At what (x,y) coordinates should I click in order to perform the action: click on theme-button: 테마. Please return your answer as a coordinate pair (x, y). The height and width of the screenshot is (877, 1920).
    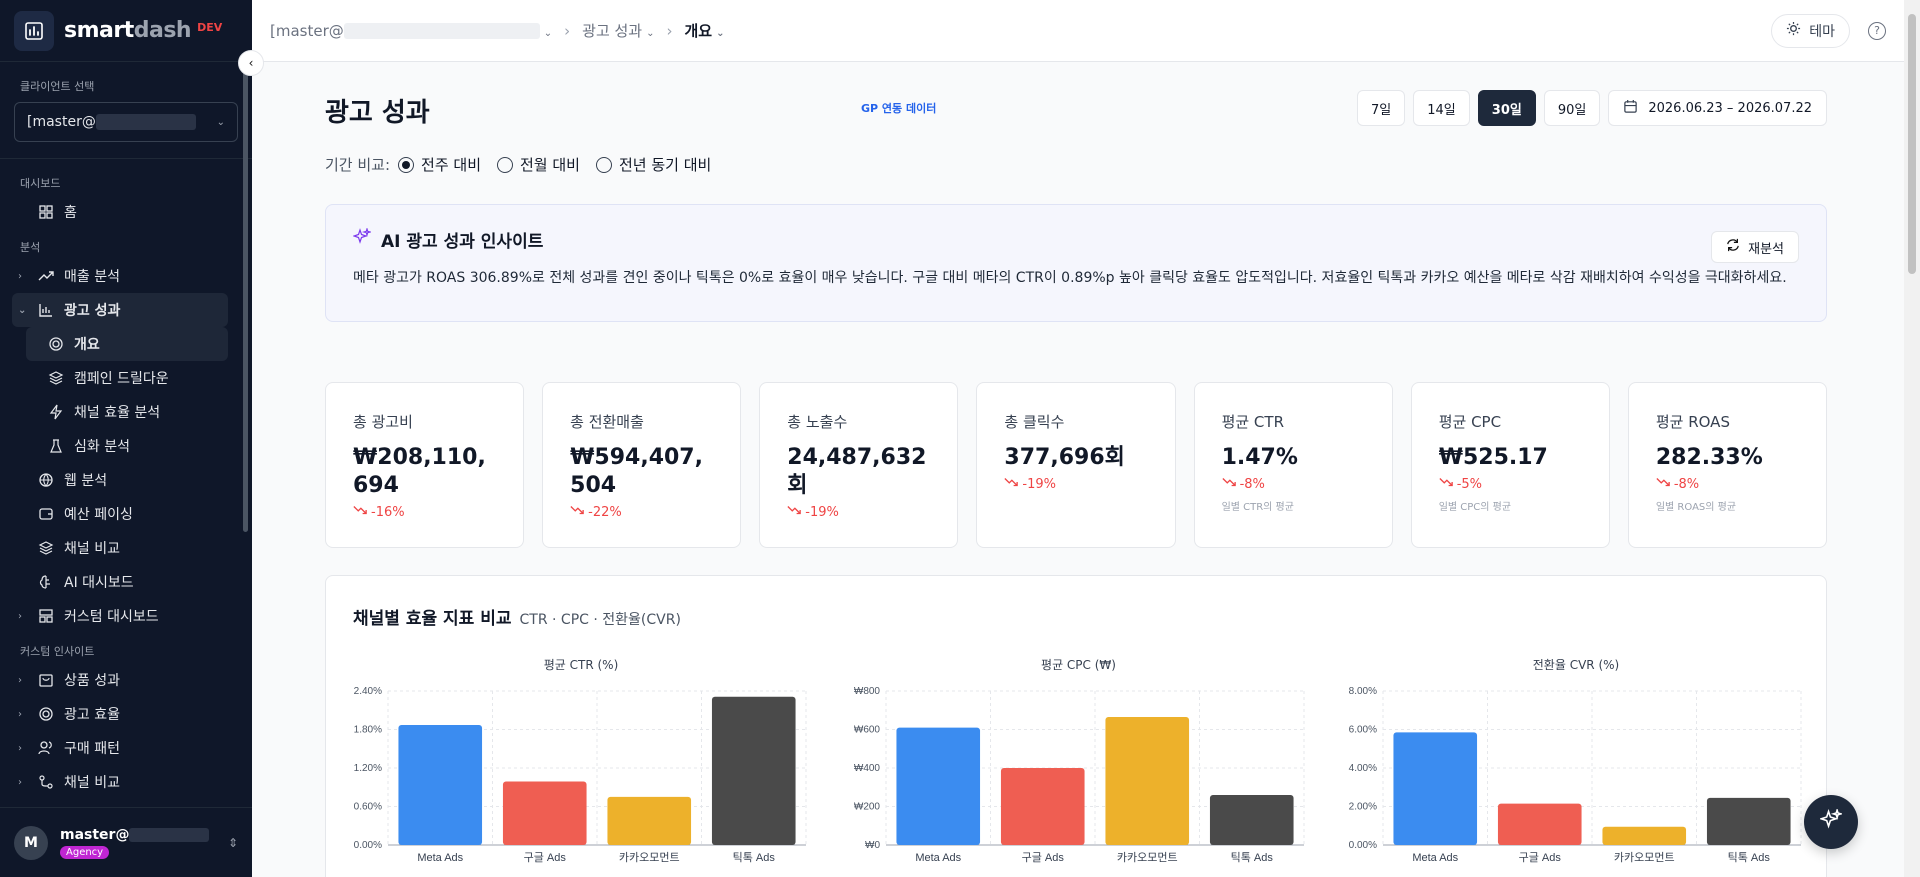
    Looking at the image, I should click on (1810, 30).